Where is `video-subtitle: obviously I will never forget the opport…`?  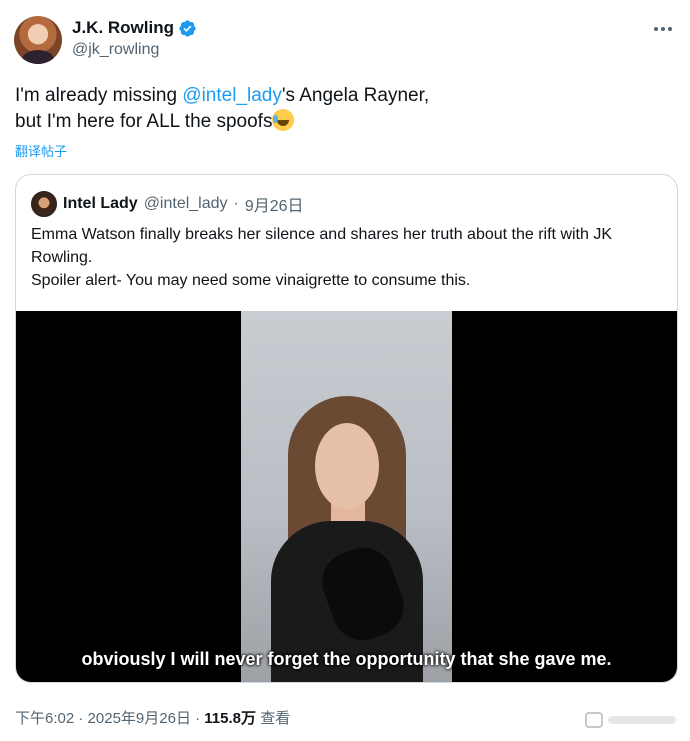 video-subtitle: obviously I will never forget the opport… is located at coordinates (346, 659).